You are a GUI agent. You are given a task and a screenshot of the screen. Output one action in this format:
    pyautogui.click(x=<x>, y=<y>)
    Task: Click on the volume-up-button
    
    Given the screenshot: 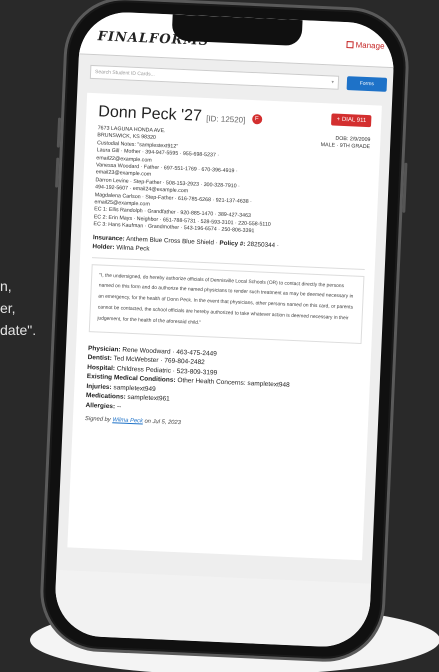 What is the action you would take?
    pyautogui.click(x=59, y=132)
    